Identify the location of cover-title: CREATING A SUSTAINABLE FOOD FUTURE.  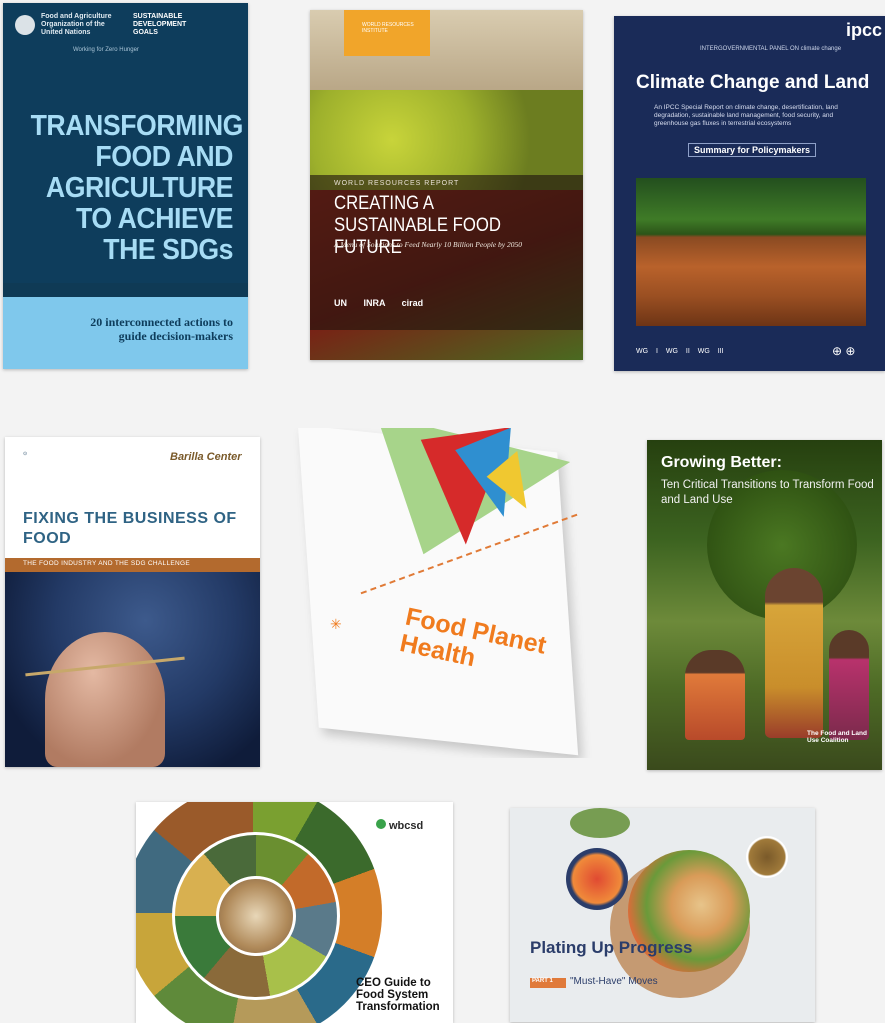
(417, 225).